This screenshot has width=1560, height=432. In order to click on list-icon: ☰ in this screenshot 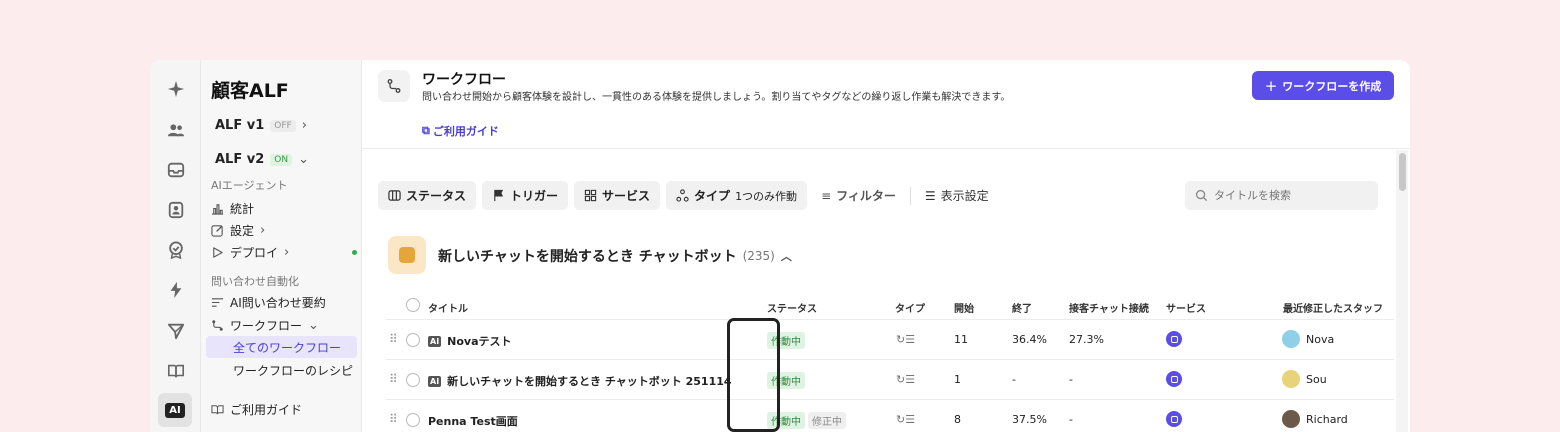, I will do `click(930, 195)`.